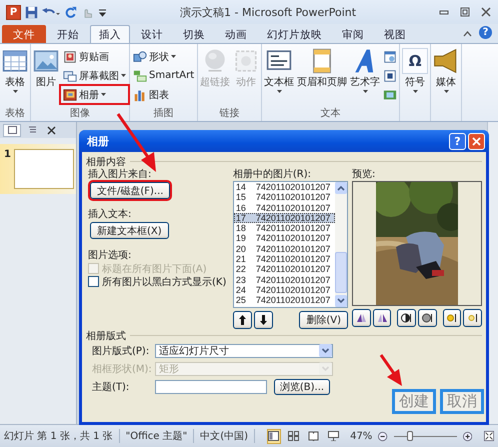  Describe the element at coordinates (211, 387) in the screenshot. I see `text-field` at that location.